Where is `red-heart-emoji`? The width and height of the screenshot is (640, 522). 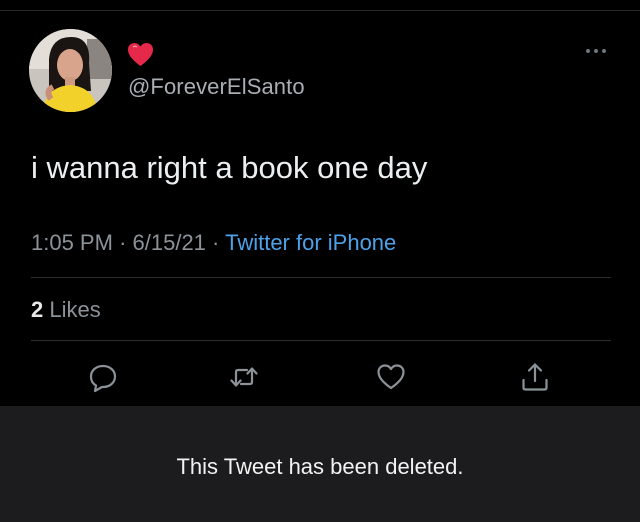 red-heart-emoji is located at coordinates (140, 54).